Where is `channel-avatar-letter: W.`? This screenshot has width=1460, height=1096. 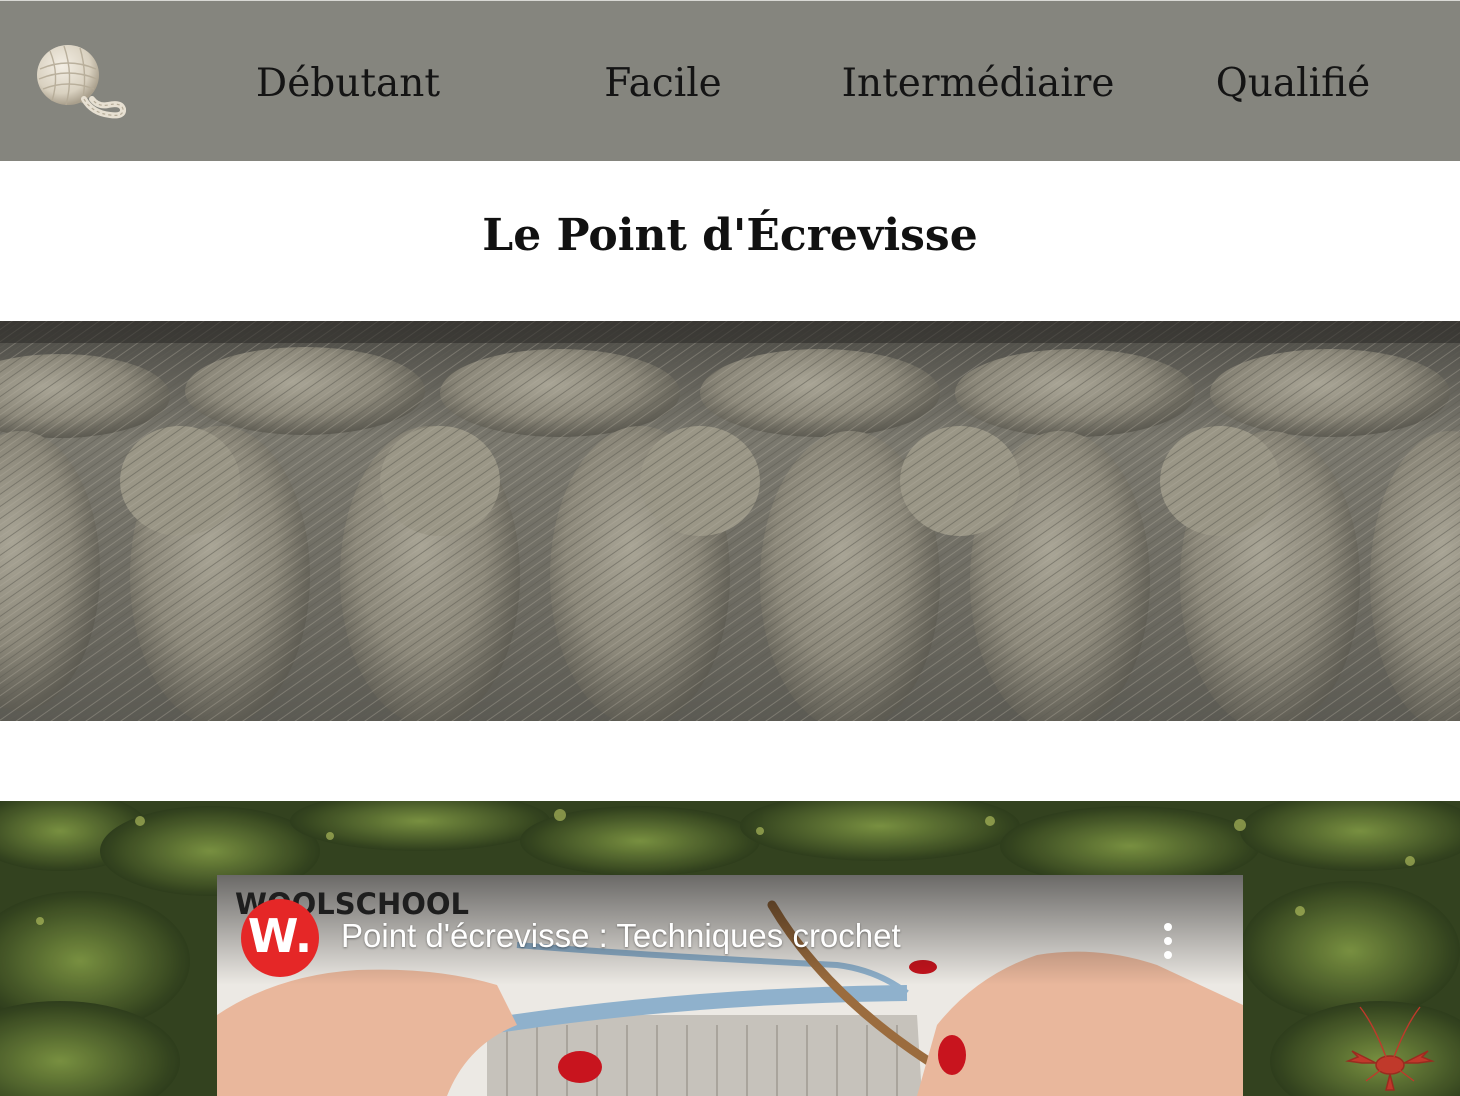
channel-avatar-letter: W. is located at coordinates (280, 936).